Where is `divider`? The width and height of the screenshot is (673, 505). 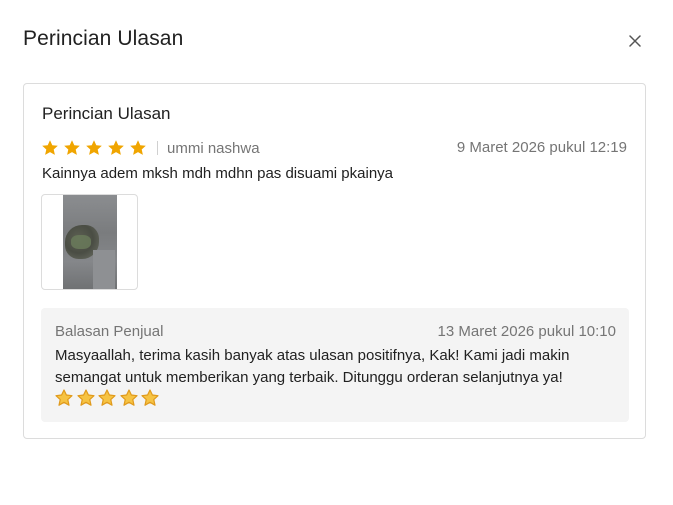 divider is located at coordinates (157, 148).